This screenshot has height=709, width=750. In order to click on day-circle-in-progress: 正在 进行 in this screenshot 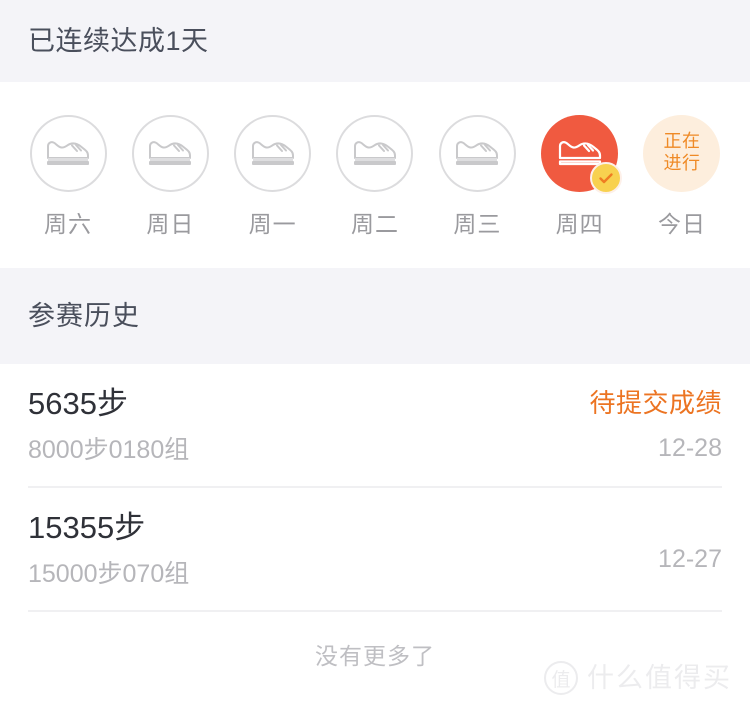, I will do `click(682, 153)`.